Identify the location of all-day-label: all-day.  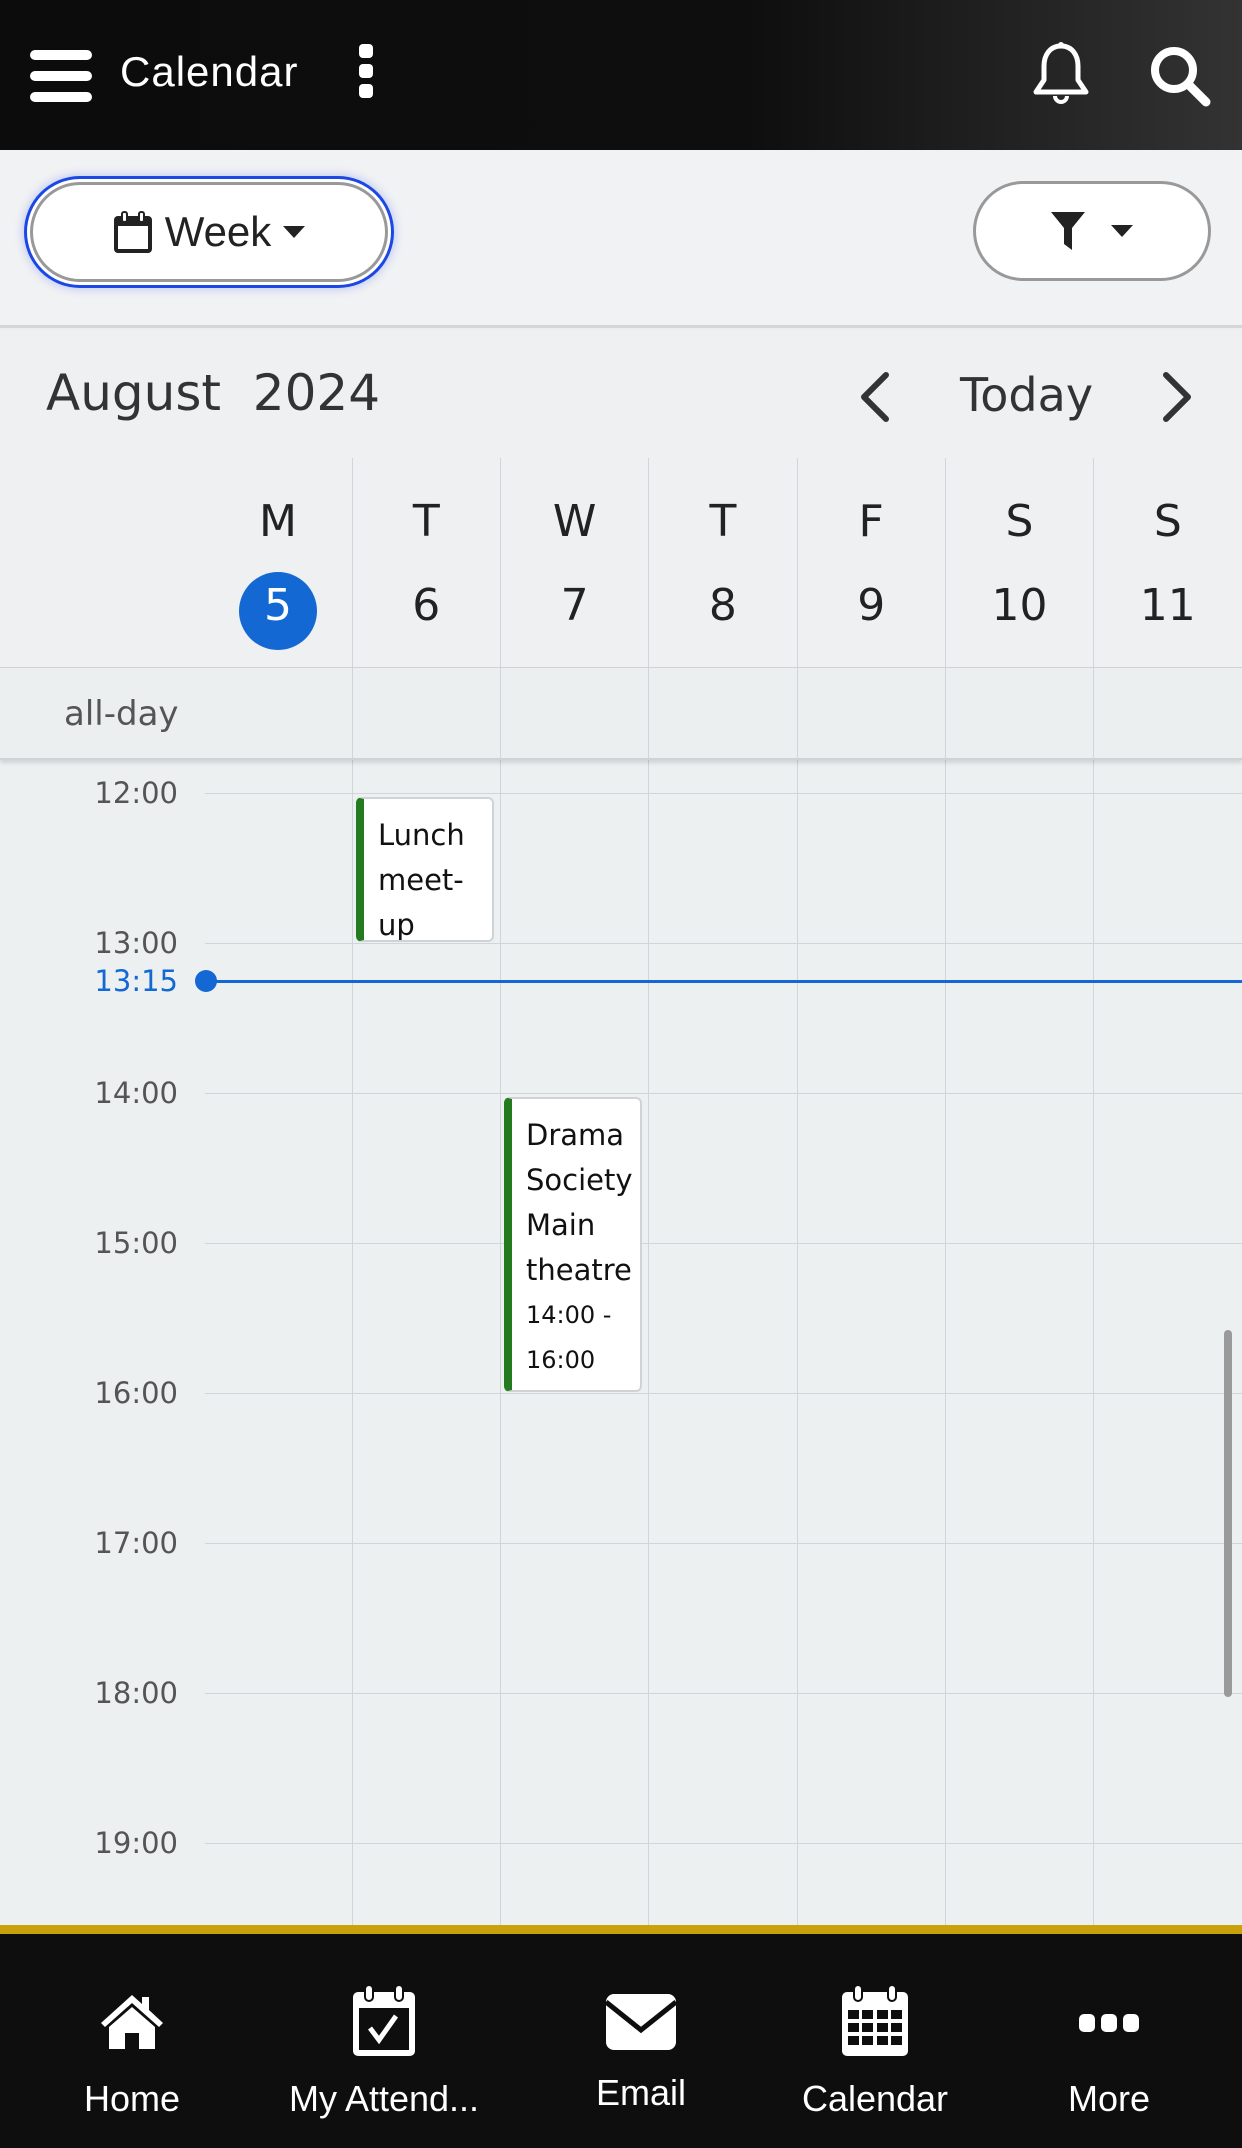
(121, 714).